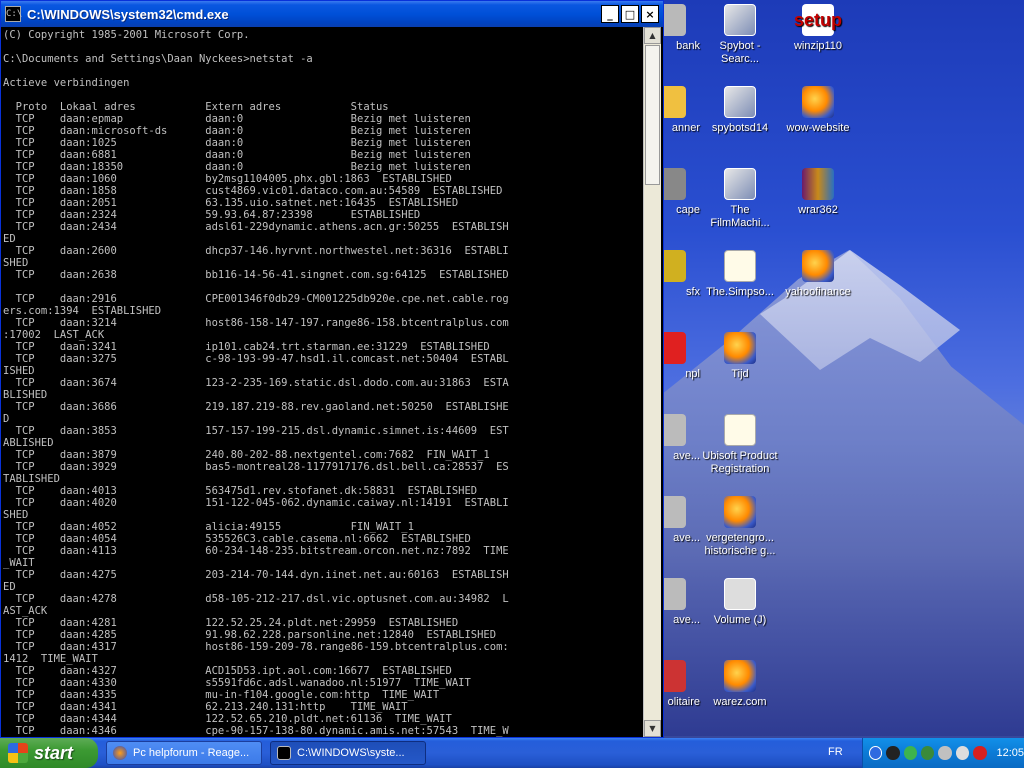 This screenshot has height=768, width=1024. I want to click on console-line: ABLISHED, so click(28, 443).